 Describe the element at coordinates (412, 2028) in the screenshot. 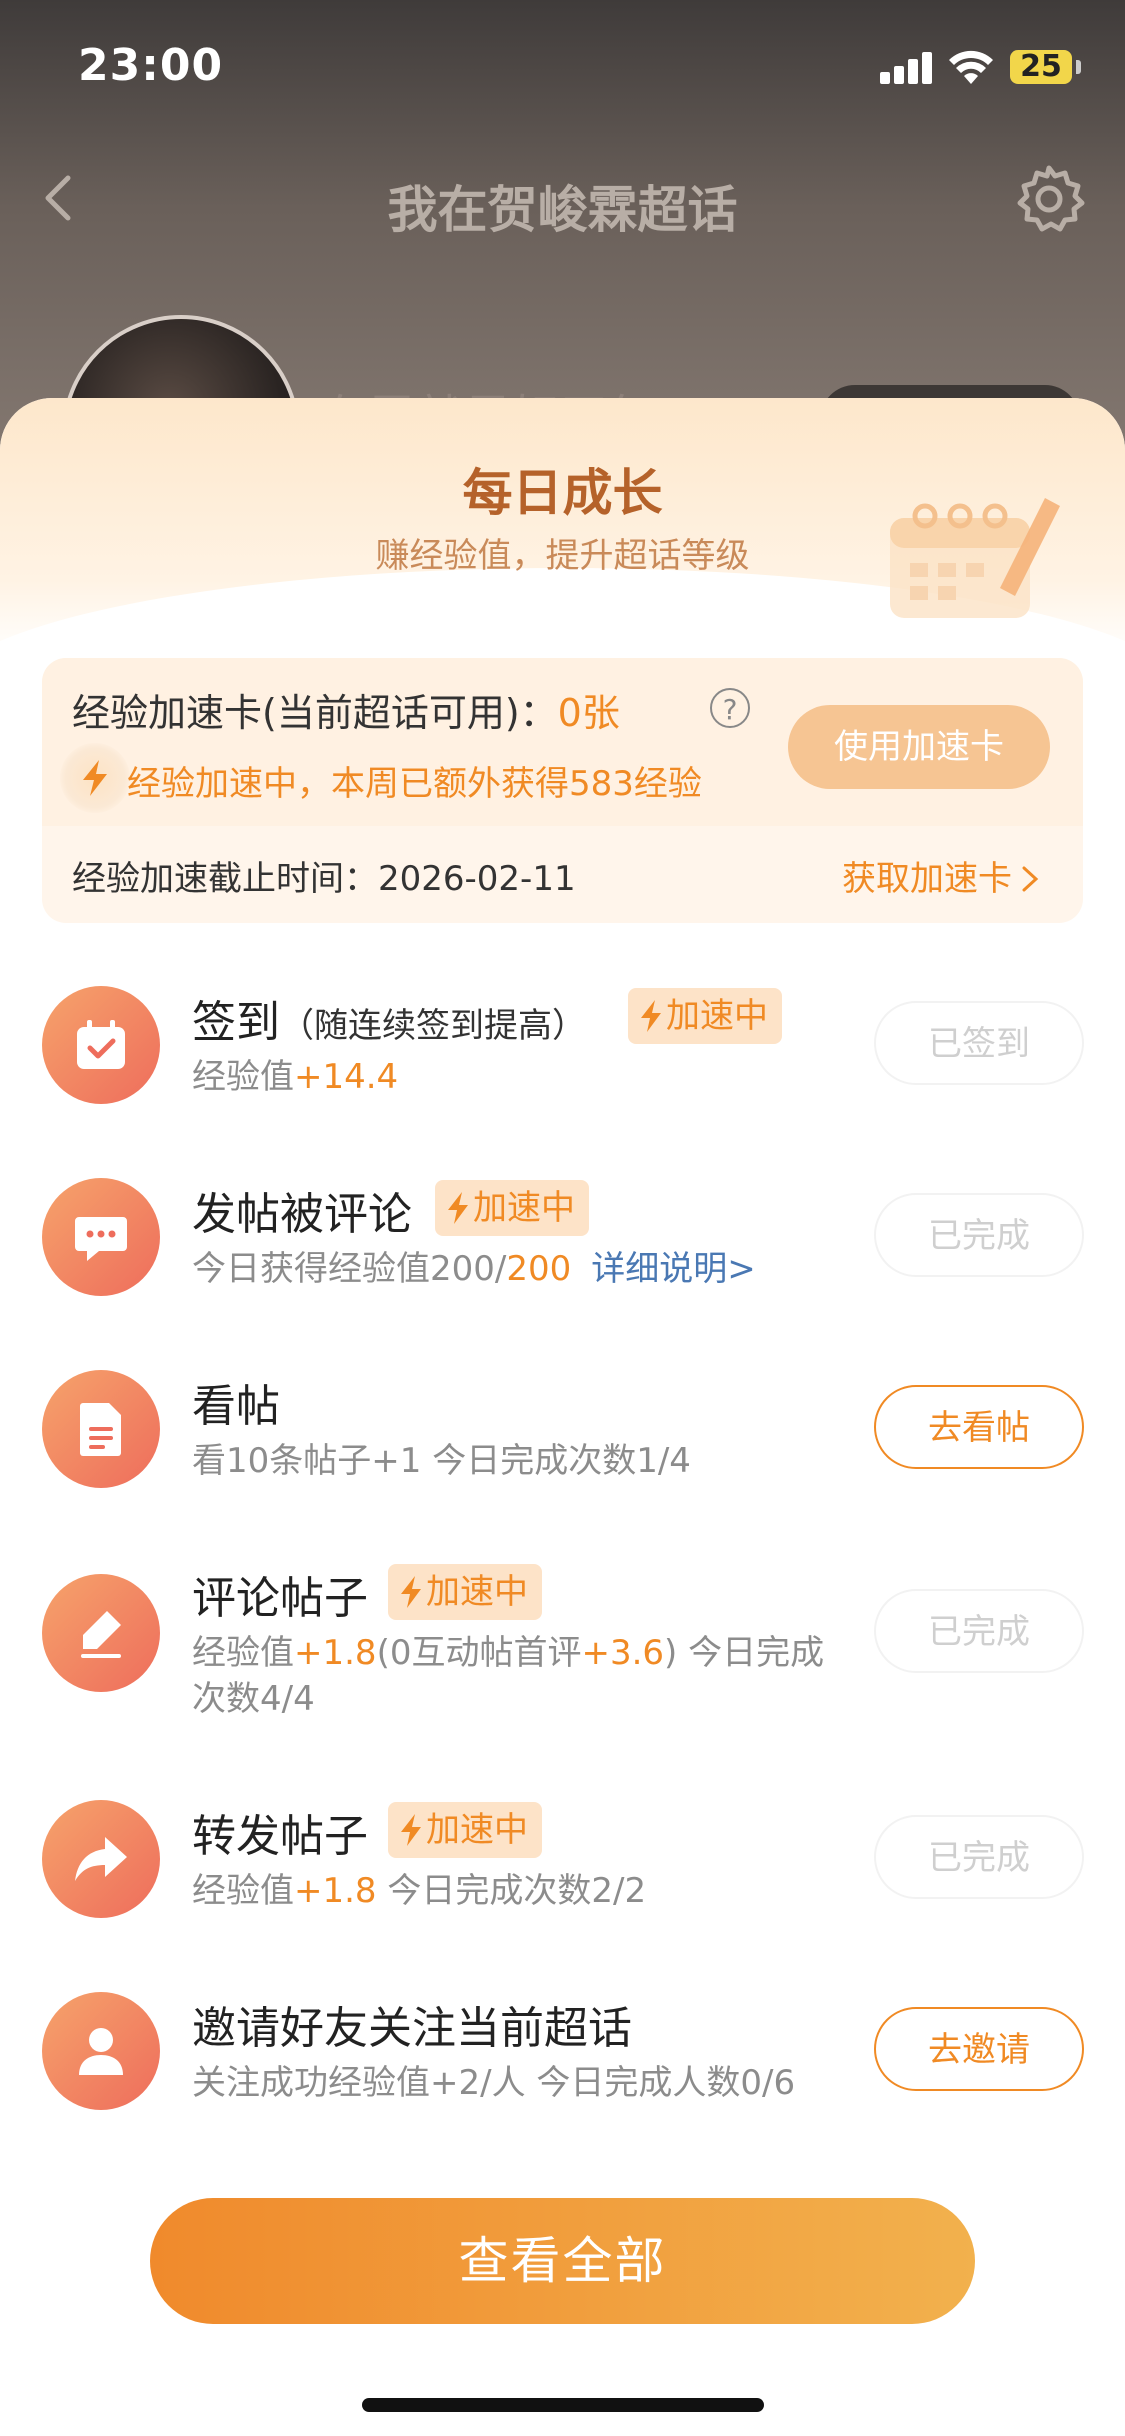

I see `task-title: 邀请好友关注当前超话` at that location.